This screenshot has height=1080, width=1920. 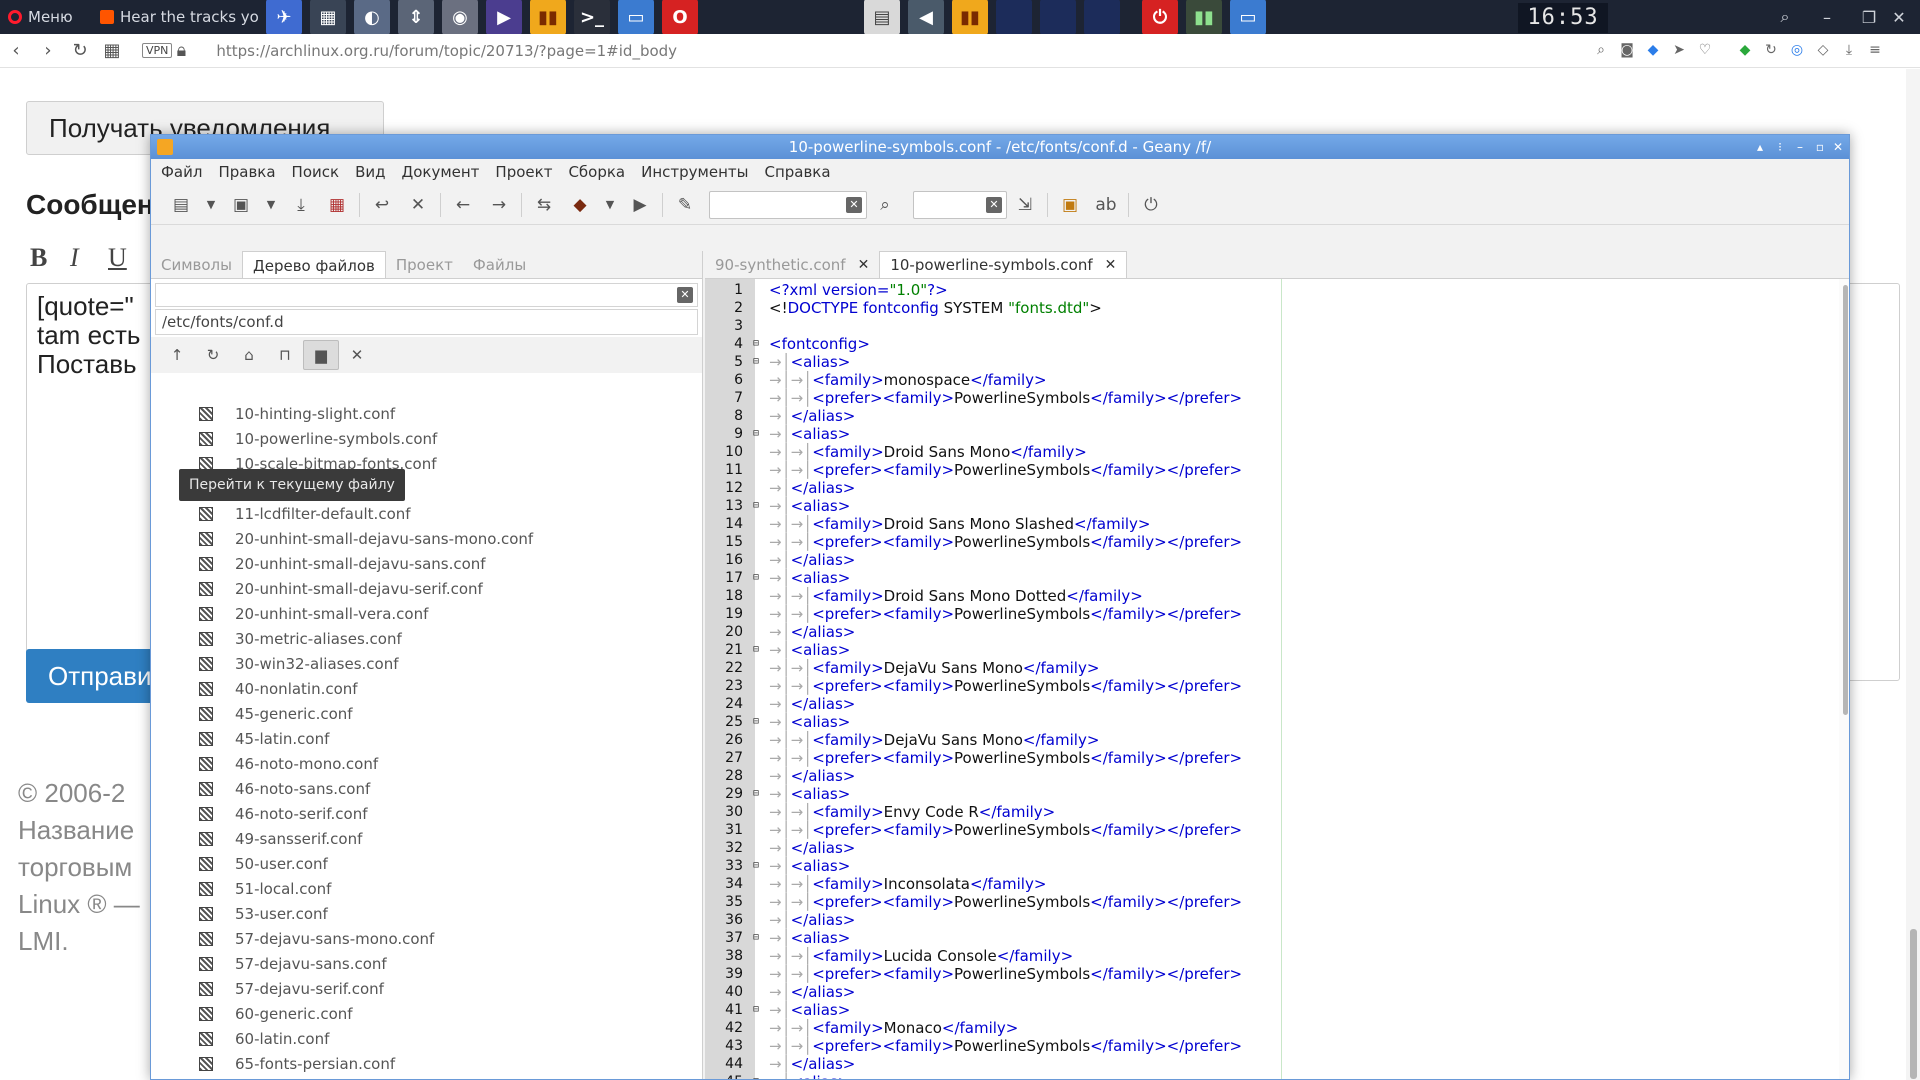 I want to click on file-tree-item: 49-sansserif.conf, so click(x=427, y=838).